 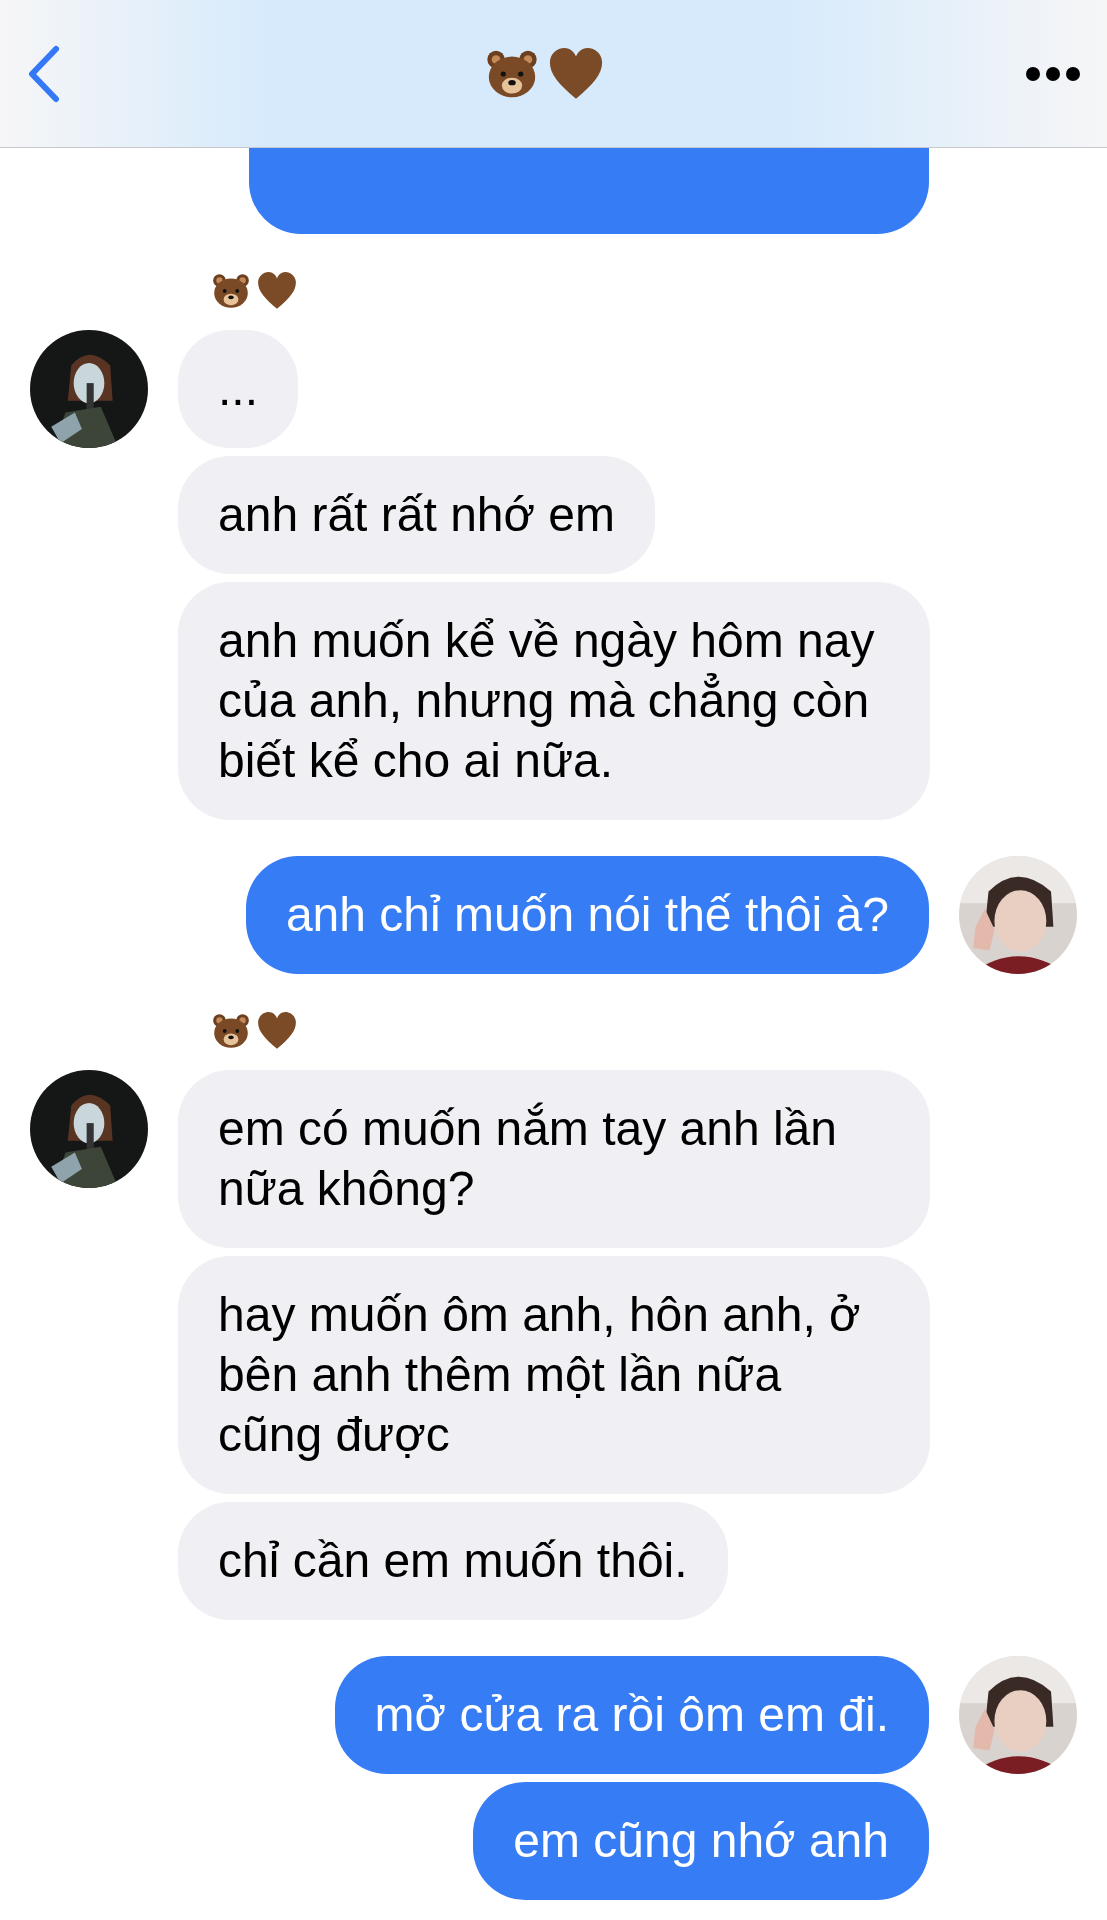 What do you see at coordinates (554, 1375) in the screenshot?
I see `message-bubble: hay muốn ôm anh, hôn anh, ở bên anh thêm một lần nữa cũng được` at bounding box center [554, 1375].